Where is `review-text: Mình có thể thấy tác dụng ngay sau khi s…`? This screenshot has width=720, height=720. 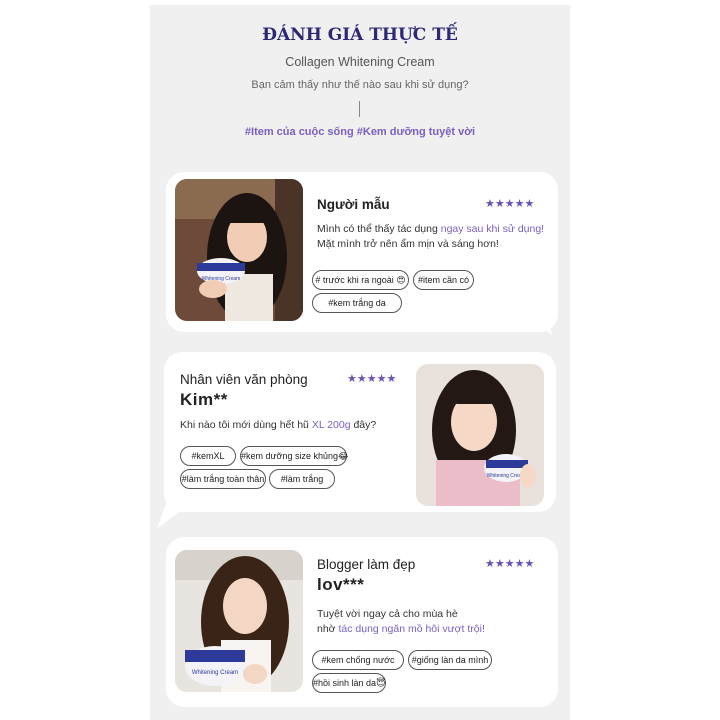
review-text: Mình có thể thấy tác dụng ngay sau khi s… is located at coordinates (431, 236).